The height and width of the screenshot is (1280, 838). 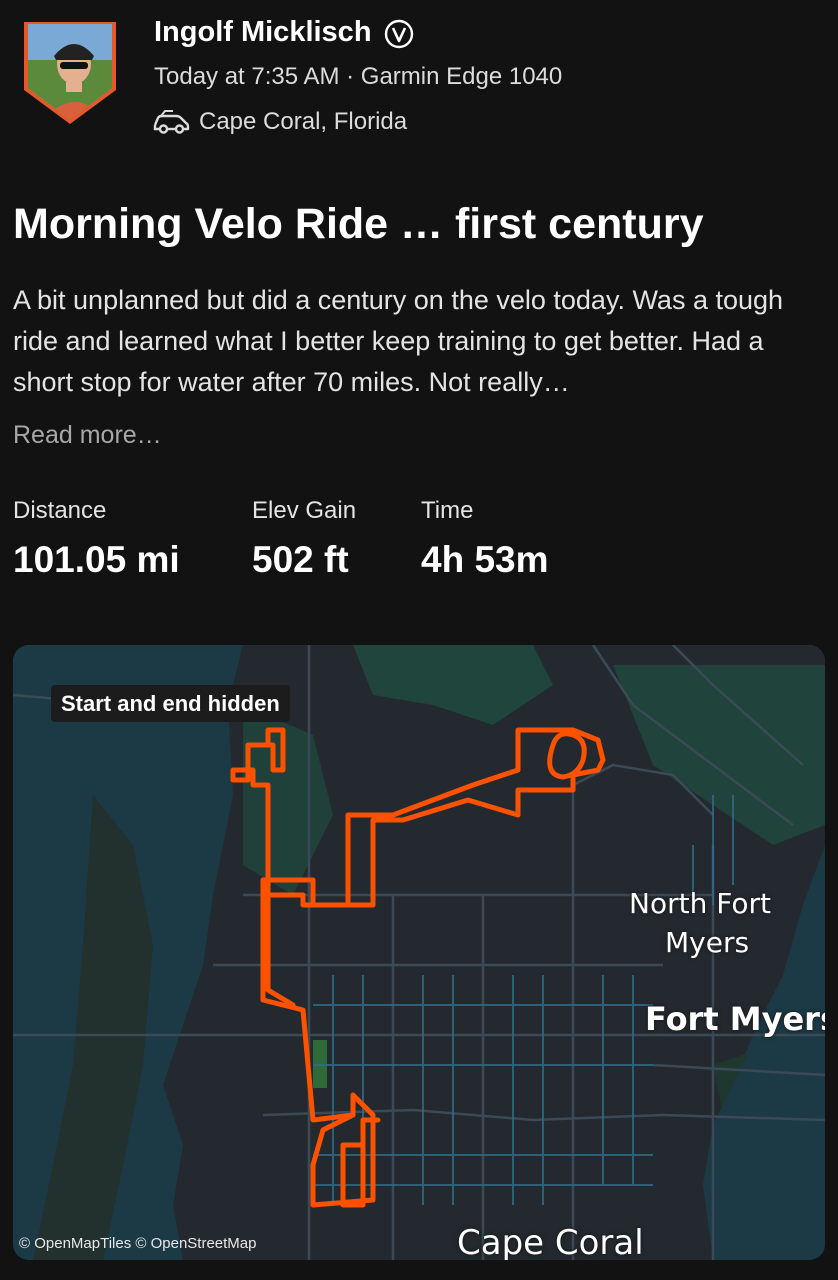 I want to click on stat-elevation: Elev Gain 502 ft, so click(x=304, y=539).